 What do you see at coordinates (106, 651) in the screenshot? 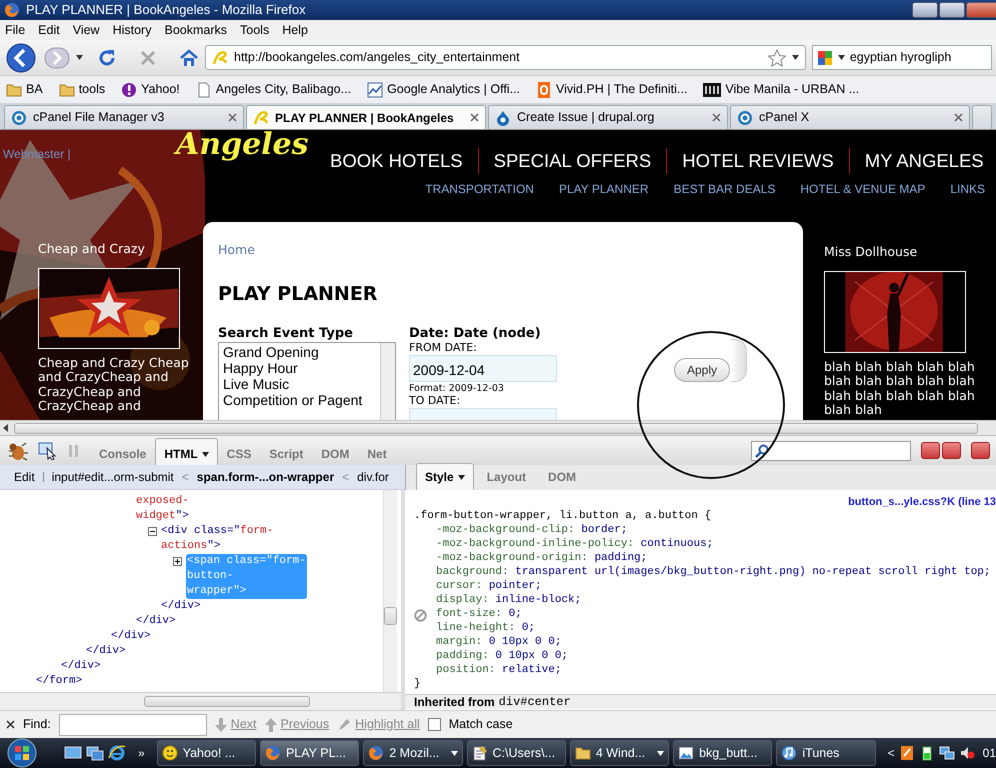
I see `closing-tag: </div>` at bounding box center [106, 651].